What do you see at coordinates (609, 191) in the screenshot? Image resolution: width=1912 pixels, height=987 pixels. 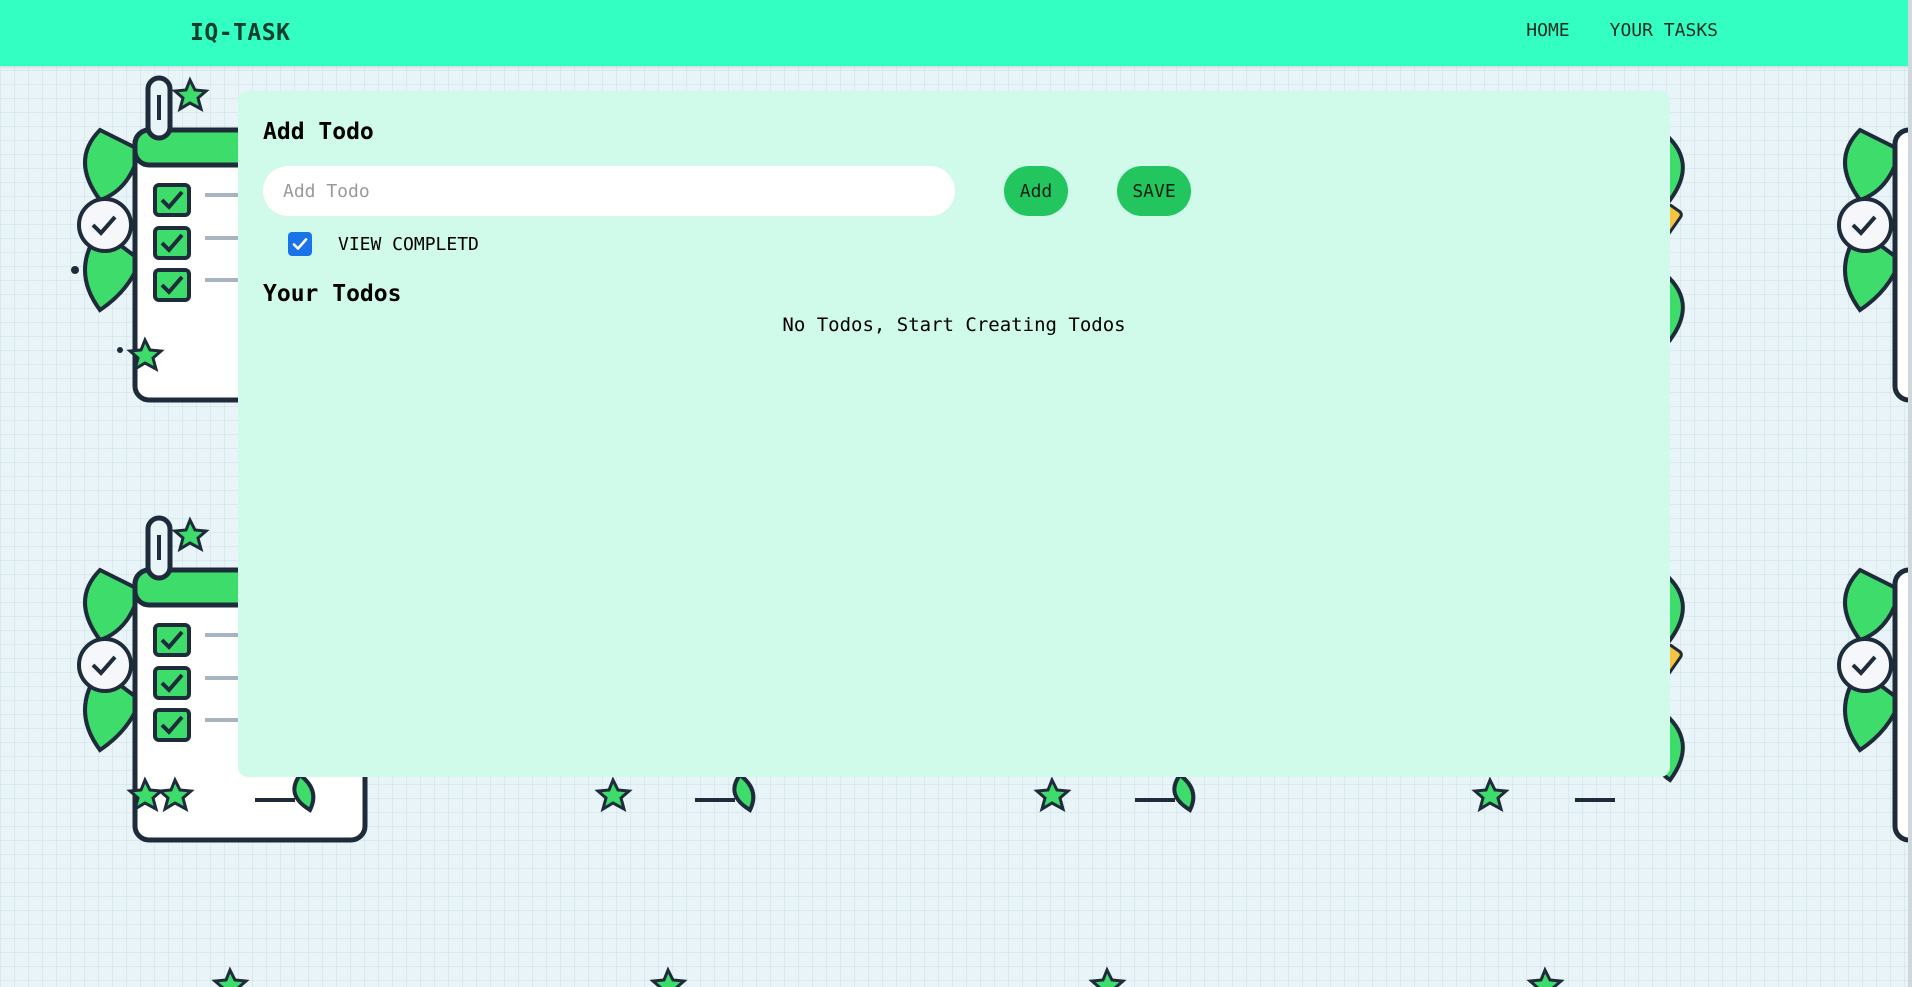 I see `add-todo-input` at bounding box center [609, 191].